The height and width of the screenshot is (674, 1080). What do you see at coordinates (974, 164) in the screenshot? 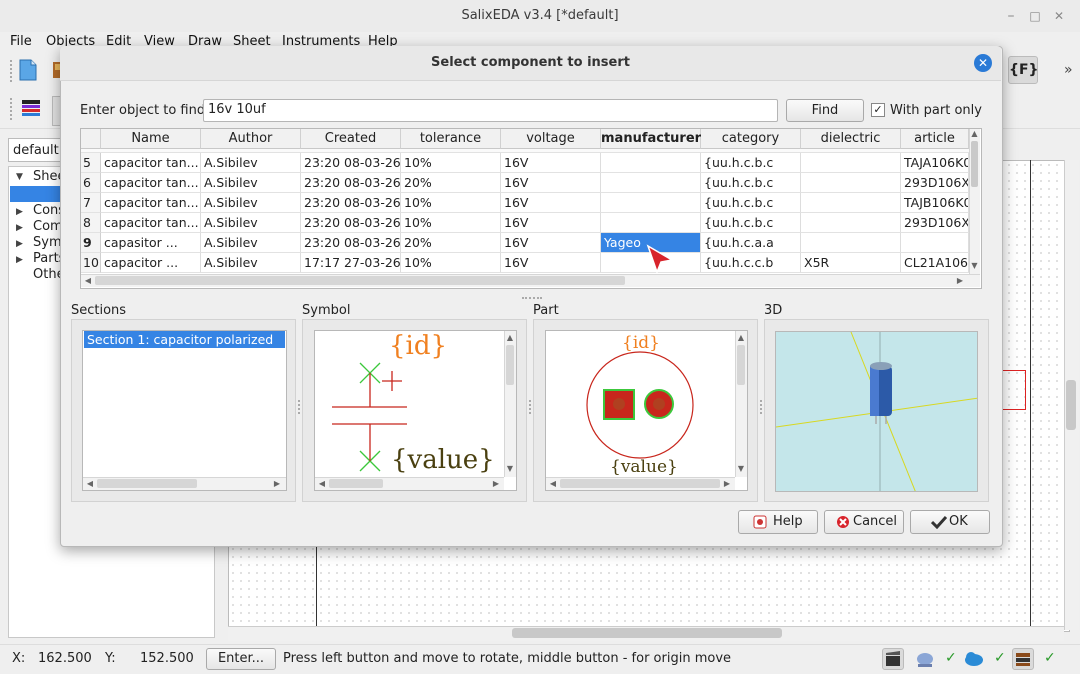
I see `table-vscroll-thumb` at bounding box center [974, 164].